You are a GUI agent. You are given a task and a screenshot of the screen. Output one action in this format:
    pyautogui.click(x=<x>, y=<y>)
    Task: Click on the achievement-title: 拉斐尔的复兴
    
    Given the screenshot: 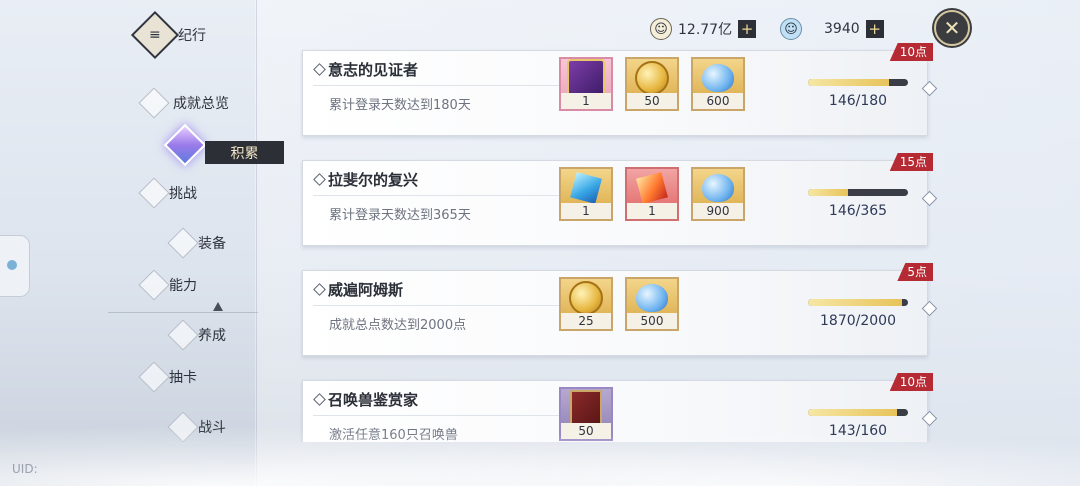 What is the action you would take?
    pyautogui.click(x=373, y=180)
    